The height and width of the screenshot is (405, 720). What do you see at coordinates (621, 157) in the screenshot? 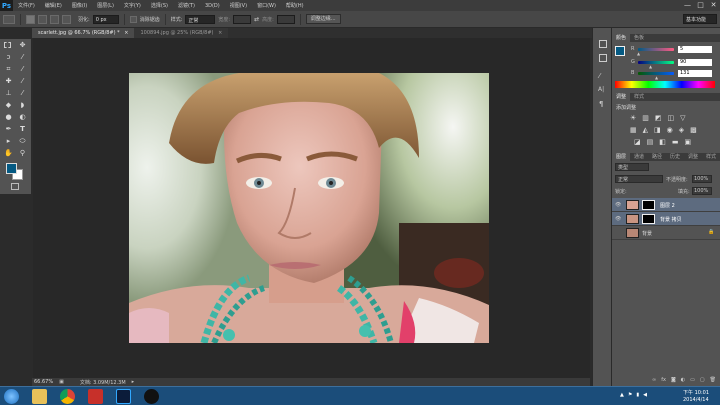
I see `tab-layers: 图层` at bounding box center [621, 157].